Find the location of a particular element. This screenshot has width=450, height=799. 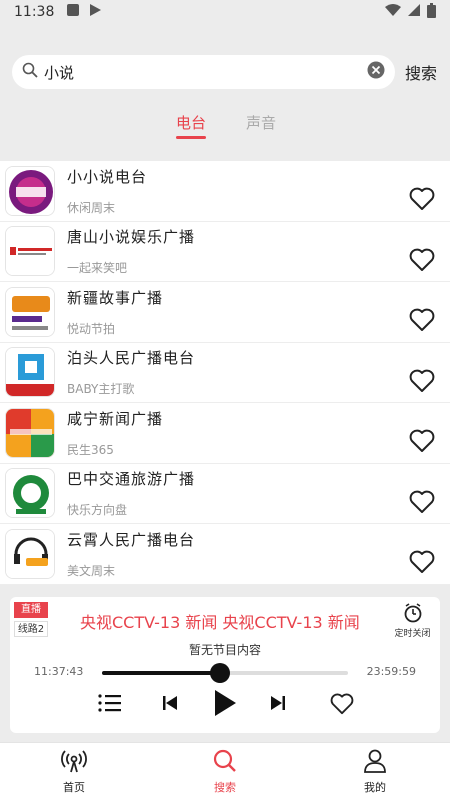

progress-bar is located at coordinates (225, 673).